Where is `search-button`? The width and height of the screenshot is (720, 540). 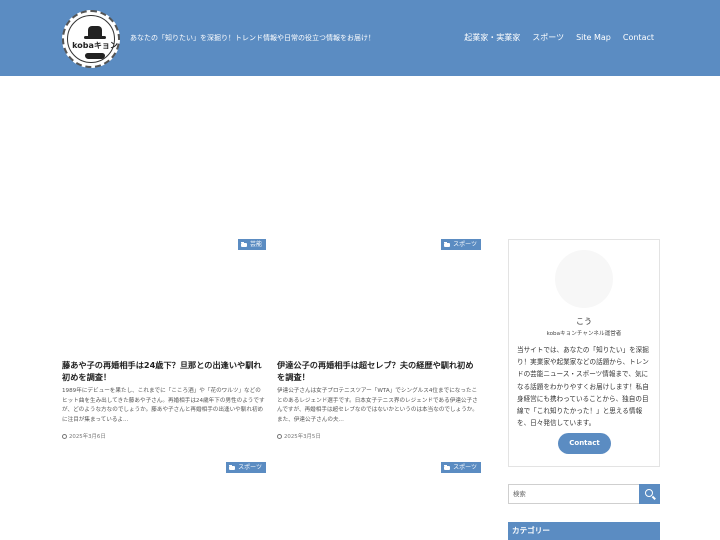 search-button is located at coordinates (649, 494).